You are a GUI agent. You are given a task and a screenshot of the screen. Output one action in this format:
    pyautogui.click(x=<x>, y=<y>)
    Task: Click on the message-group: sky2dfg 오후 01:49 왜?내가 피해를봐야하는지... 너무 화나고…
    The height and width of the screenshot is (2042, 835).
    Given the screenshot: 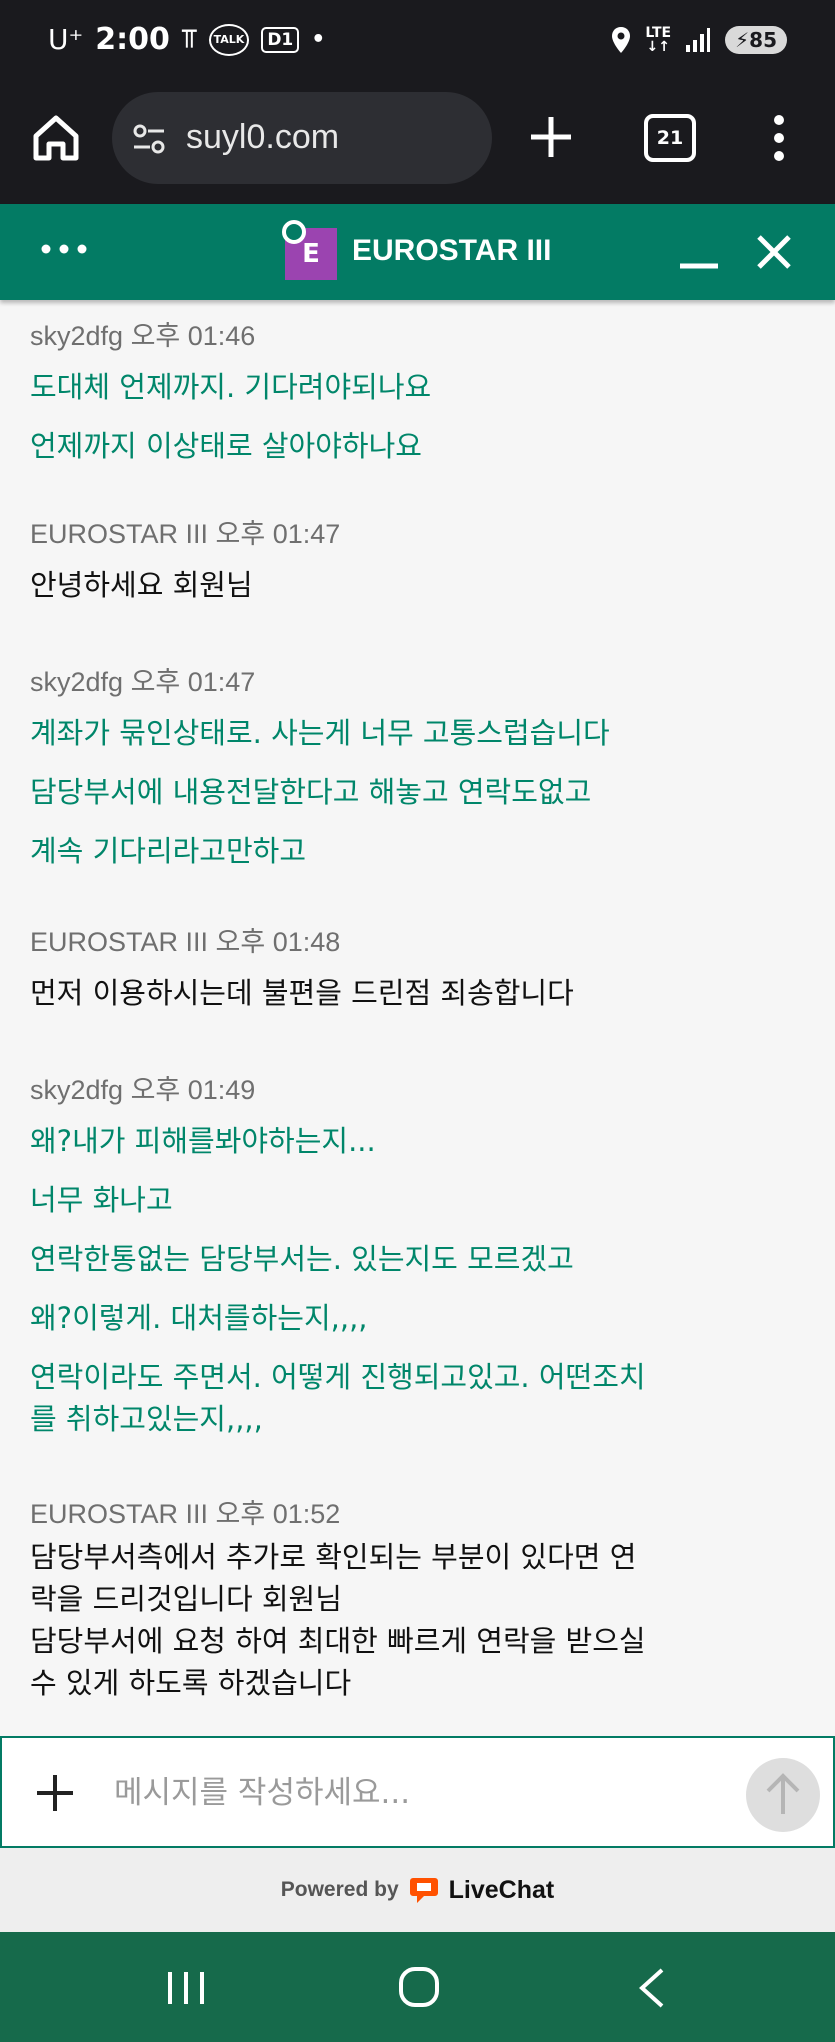 What is the action you would take?
    pyautogui.click(x=370, y=1256)
    